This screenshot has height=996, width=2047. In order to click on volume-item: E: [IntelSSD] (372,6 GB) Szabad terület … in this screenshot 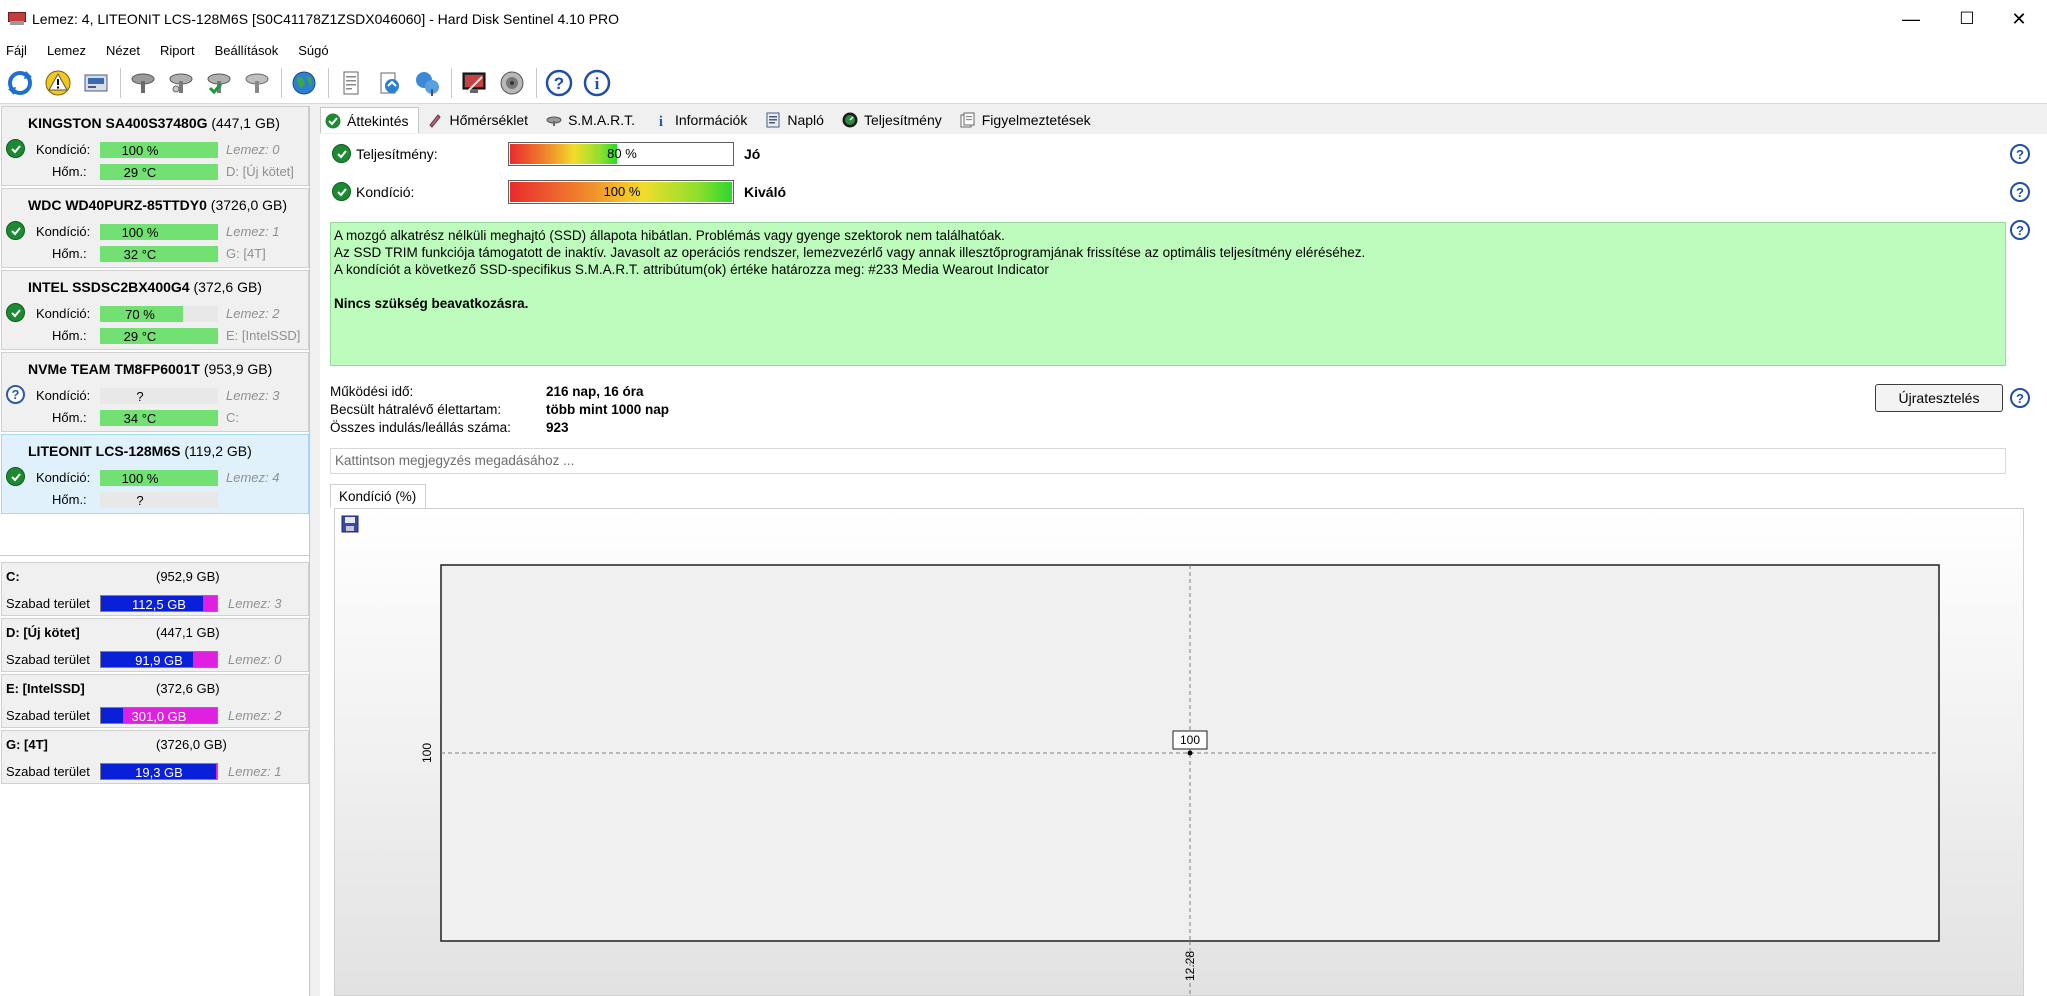, I will do `click(155, 701)`.